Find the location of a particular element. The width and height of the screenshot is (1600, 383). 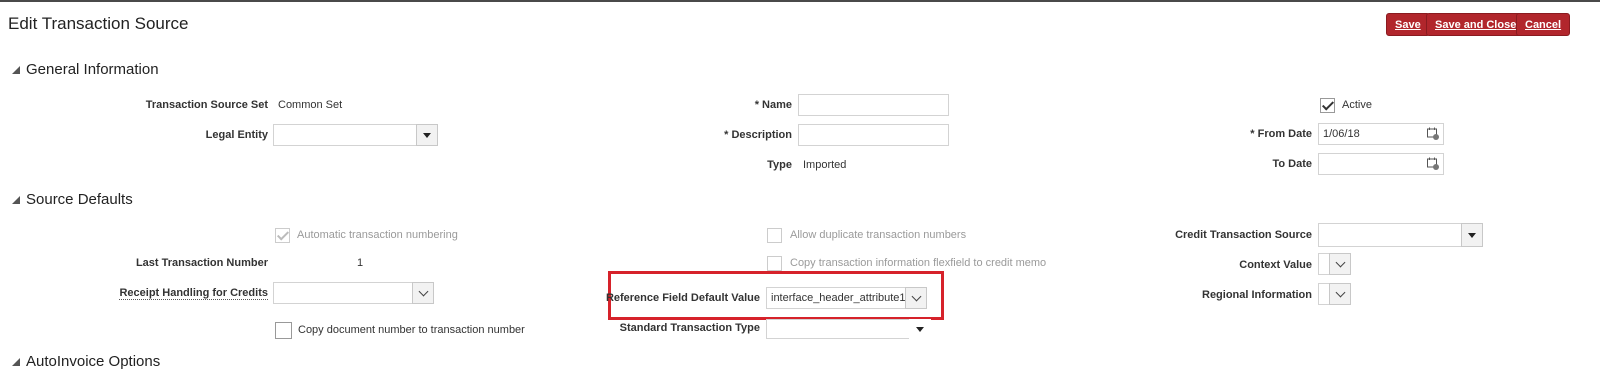

section-source-defaults: Source Defaults is located at coordinates (72, 199).